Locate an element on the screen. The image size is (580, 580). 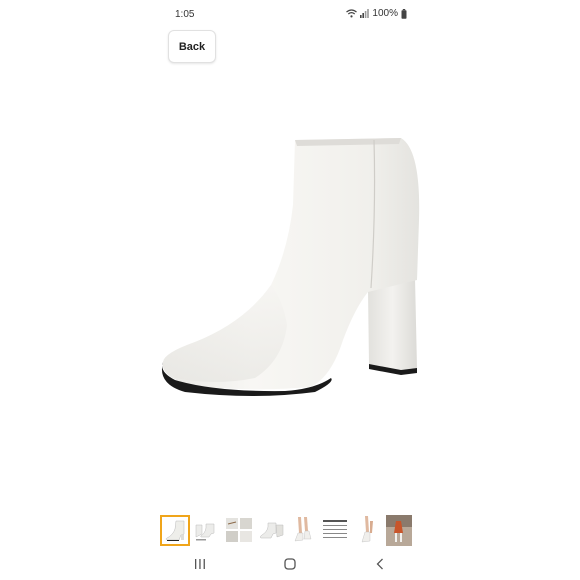
home-button is located at coordinates (290, 564).